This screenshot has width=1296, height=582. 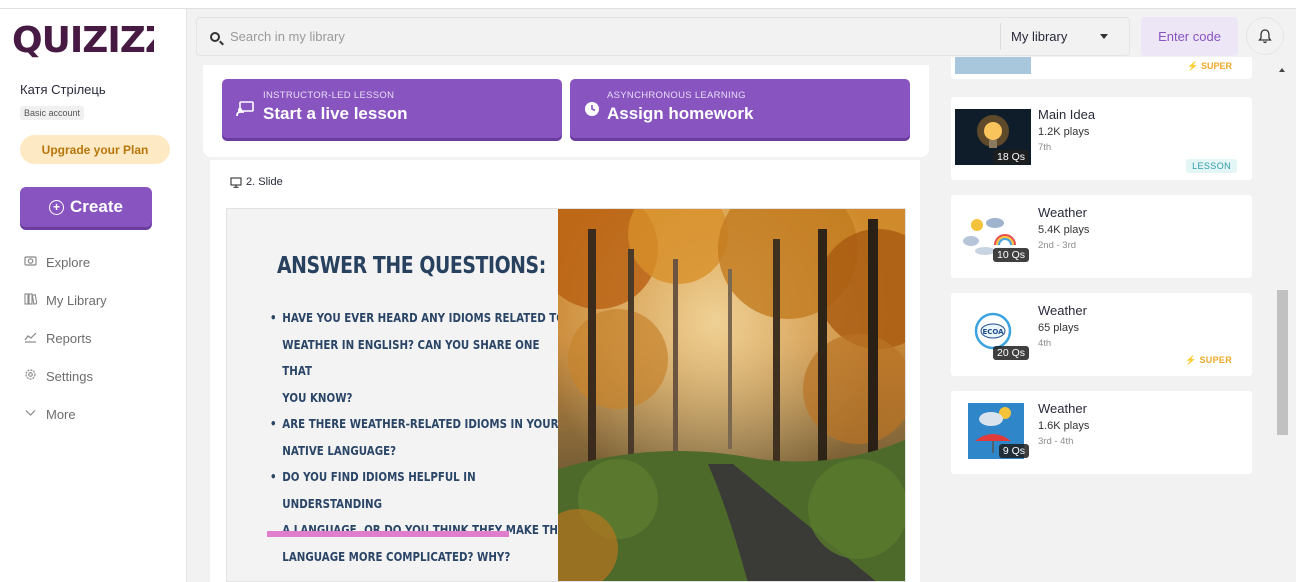 What do you see at coordinates (993, 431) in the screenshot?
I see `quiz-thumbnail: 9 Qs` at bounding box center [993, 431].